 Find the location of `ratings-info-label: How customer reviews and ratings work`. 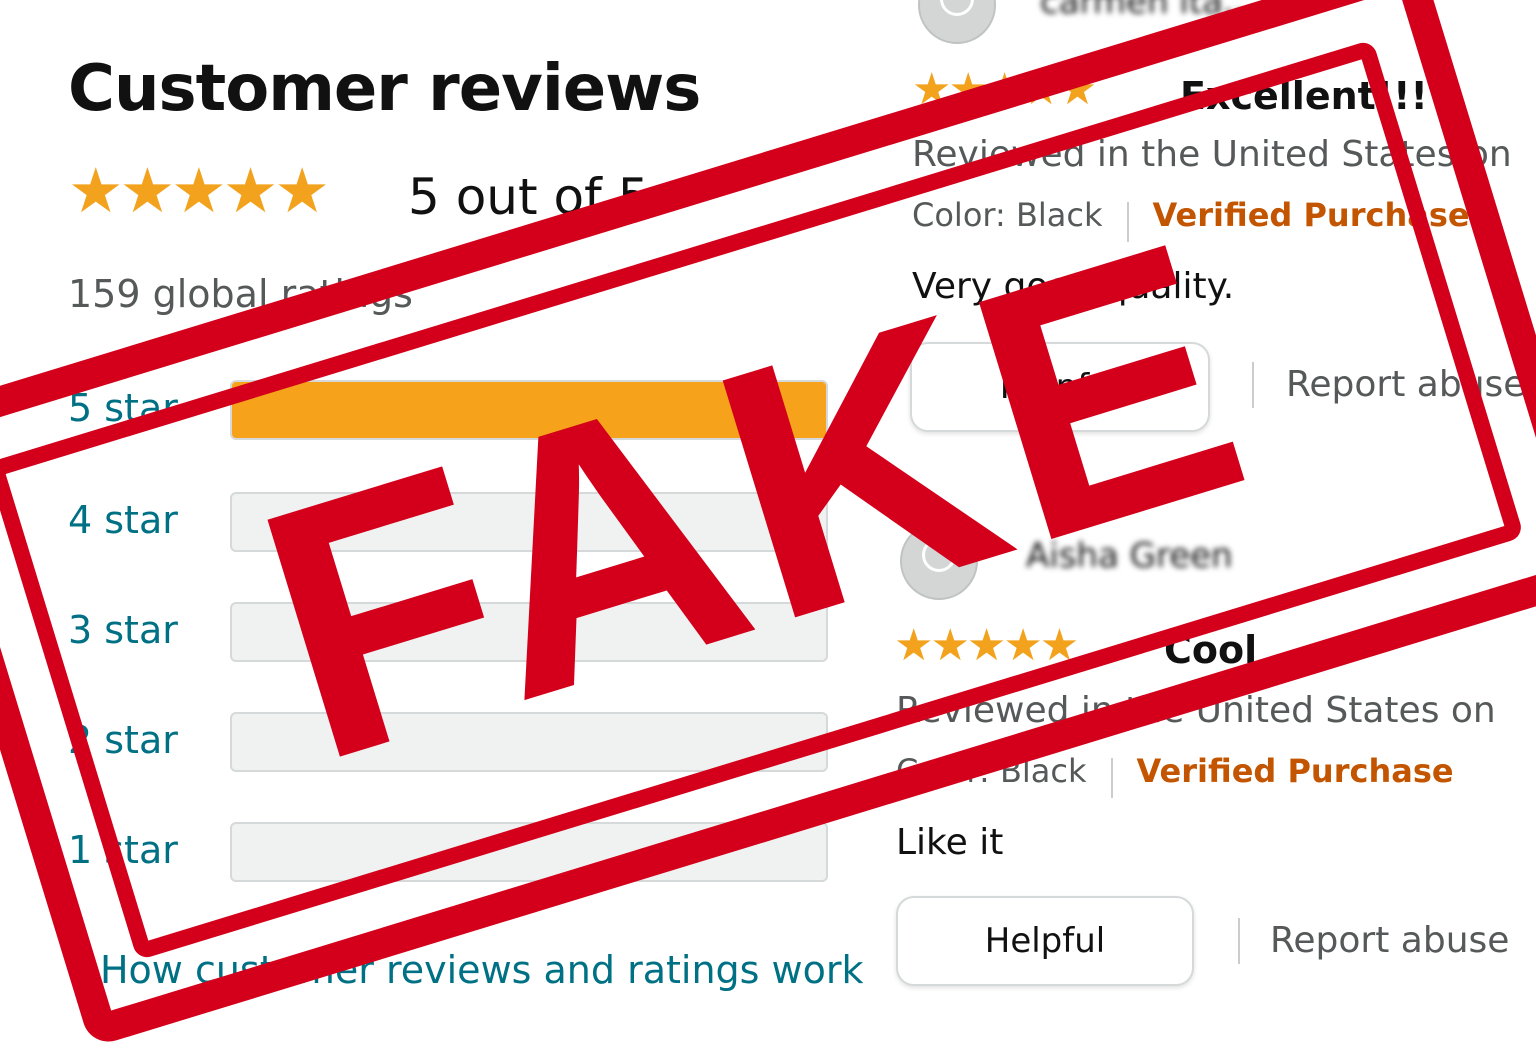

ratings-info-label: How customer reviews and ratings work is located at coordinates (482, 970).